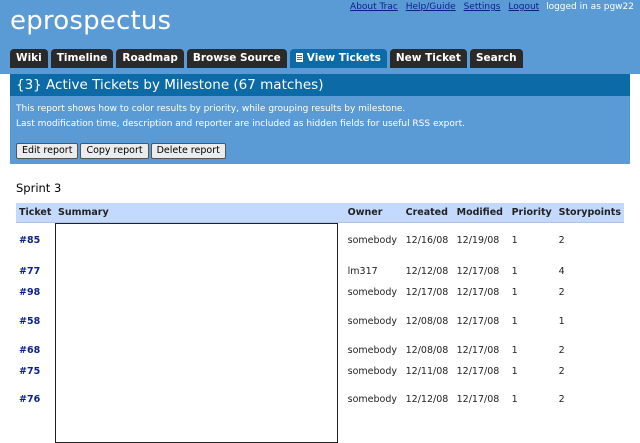 The image size is (640, 443). I want to click on tab-label: View Tickets, so click(343, 58).